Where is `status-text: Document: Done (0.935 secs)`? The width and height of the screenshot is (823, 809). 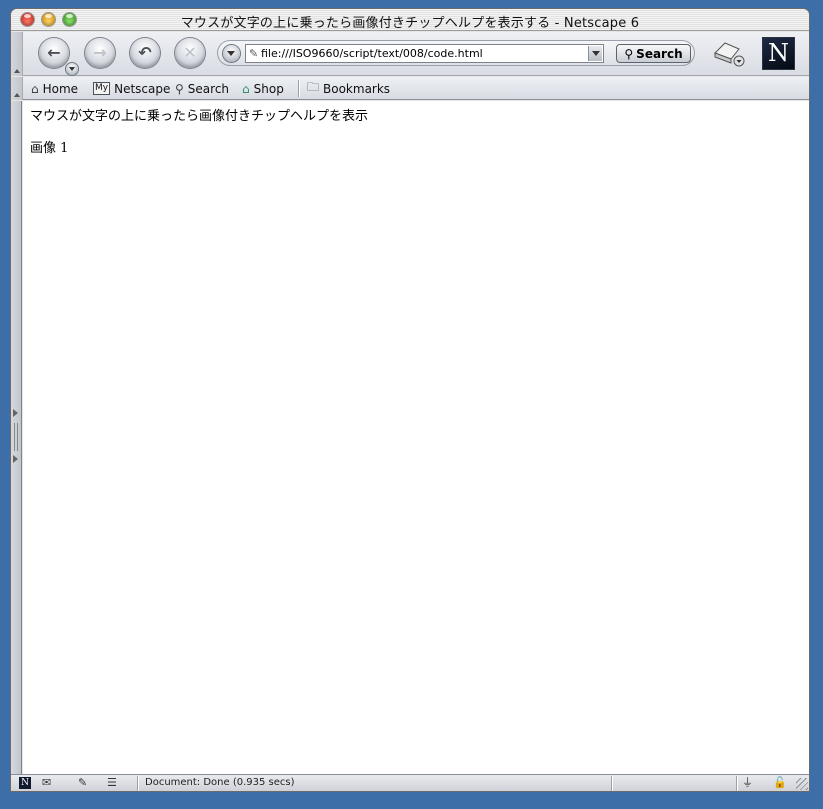 status-text: Document: Done (0.935 secs) is located at coordinates (220, 782).